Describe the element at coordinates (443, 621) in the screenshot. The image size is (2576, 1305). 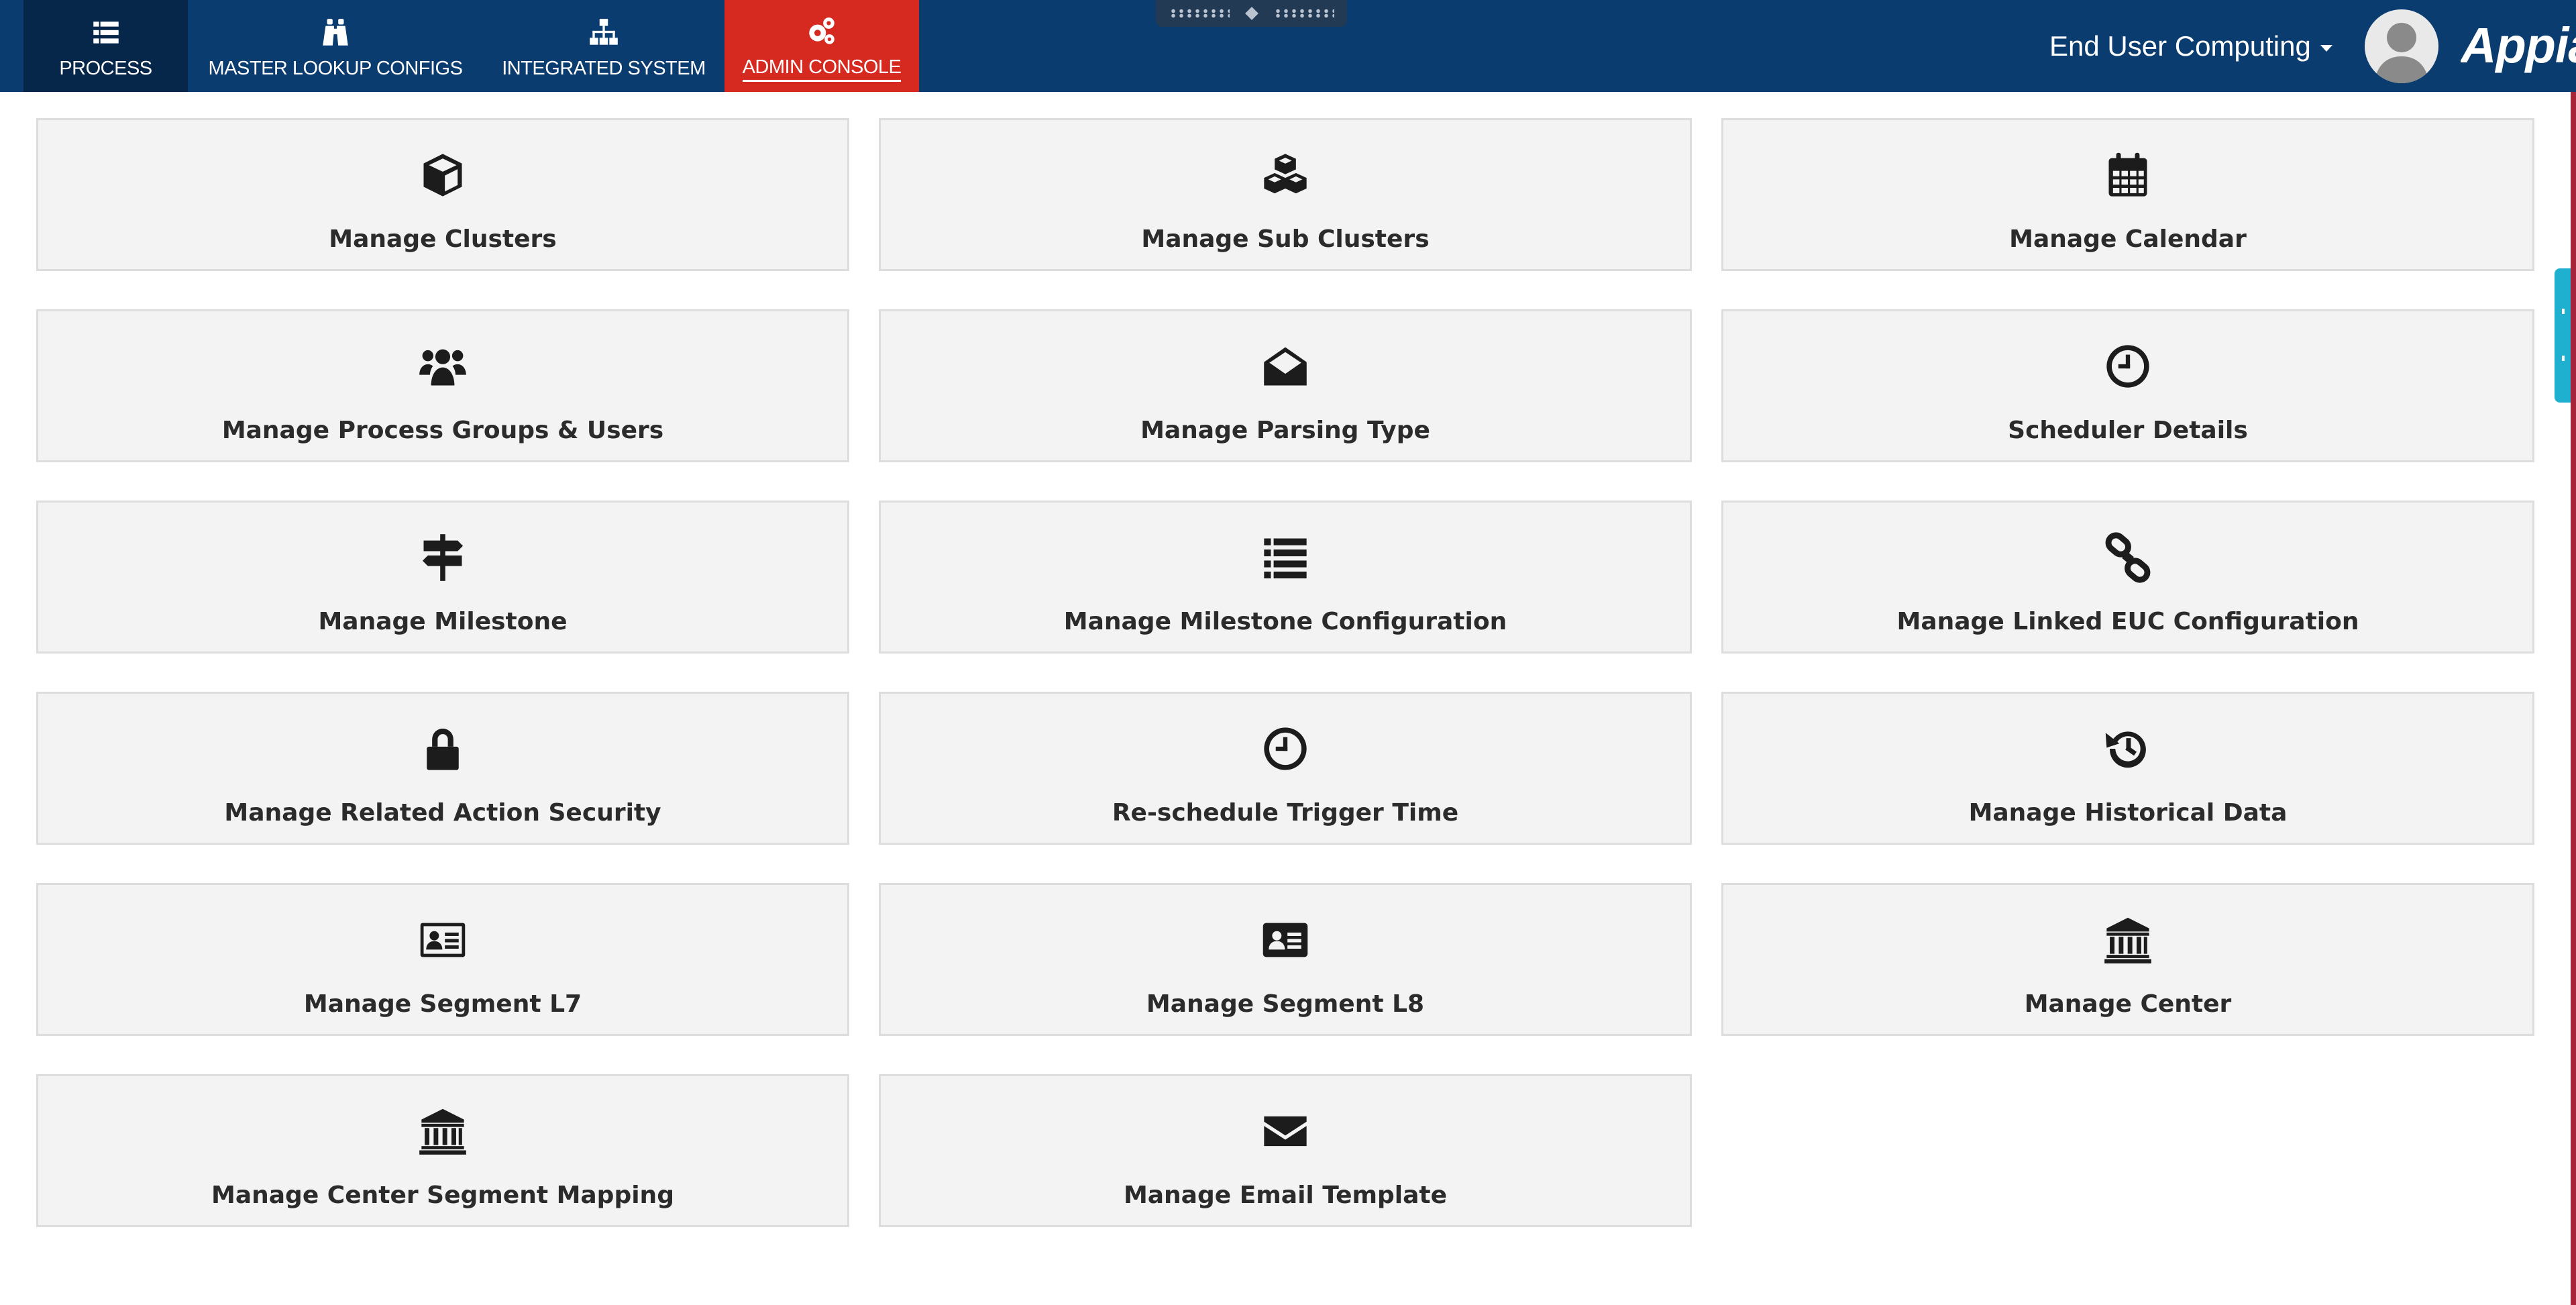
I see `tile-label: Manage Milestone` at that location.